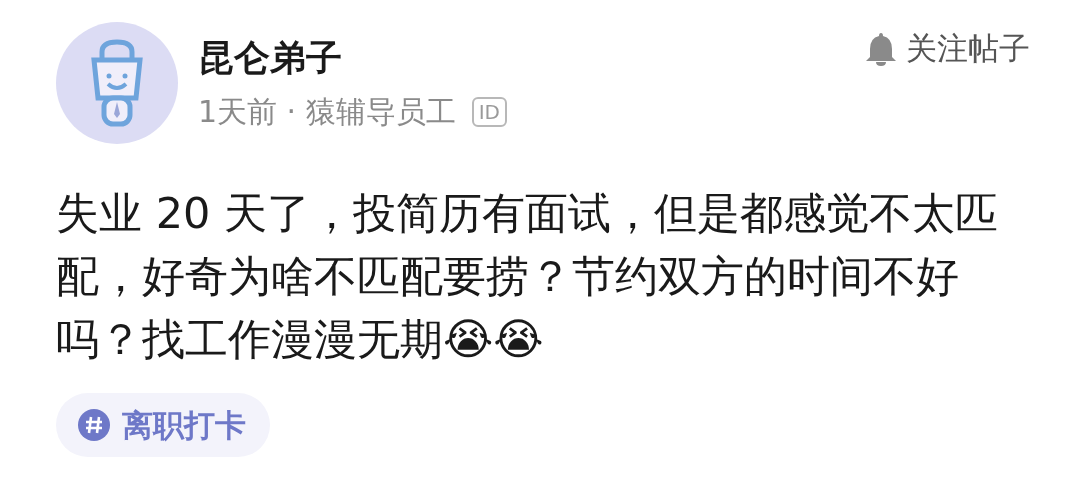  What do you see at coordinates (881, 49) in the screenshot?
I see `bell-icon` at bounding box center [881, 49].